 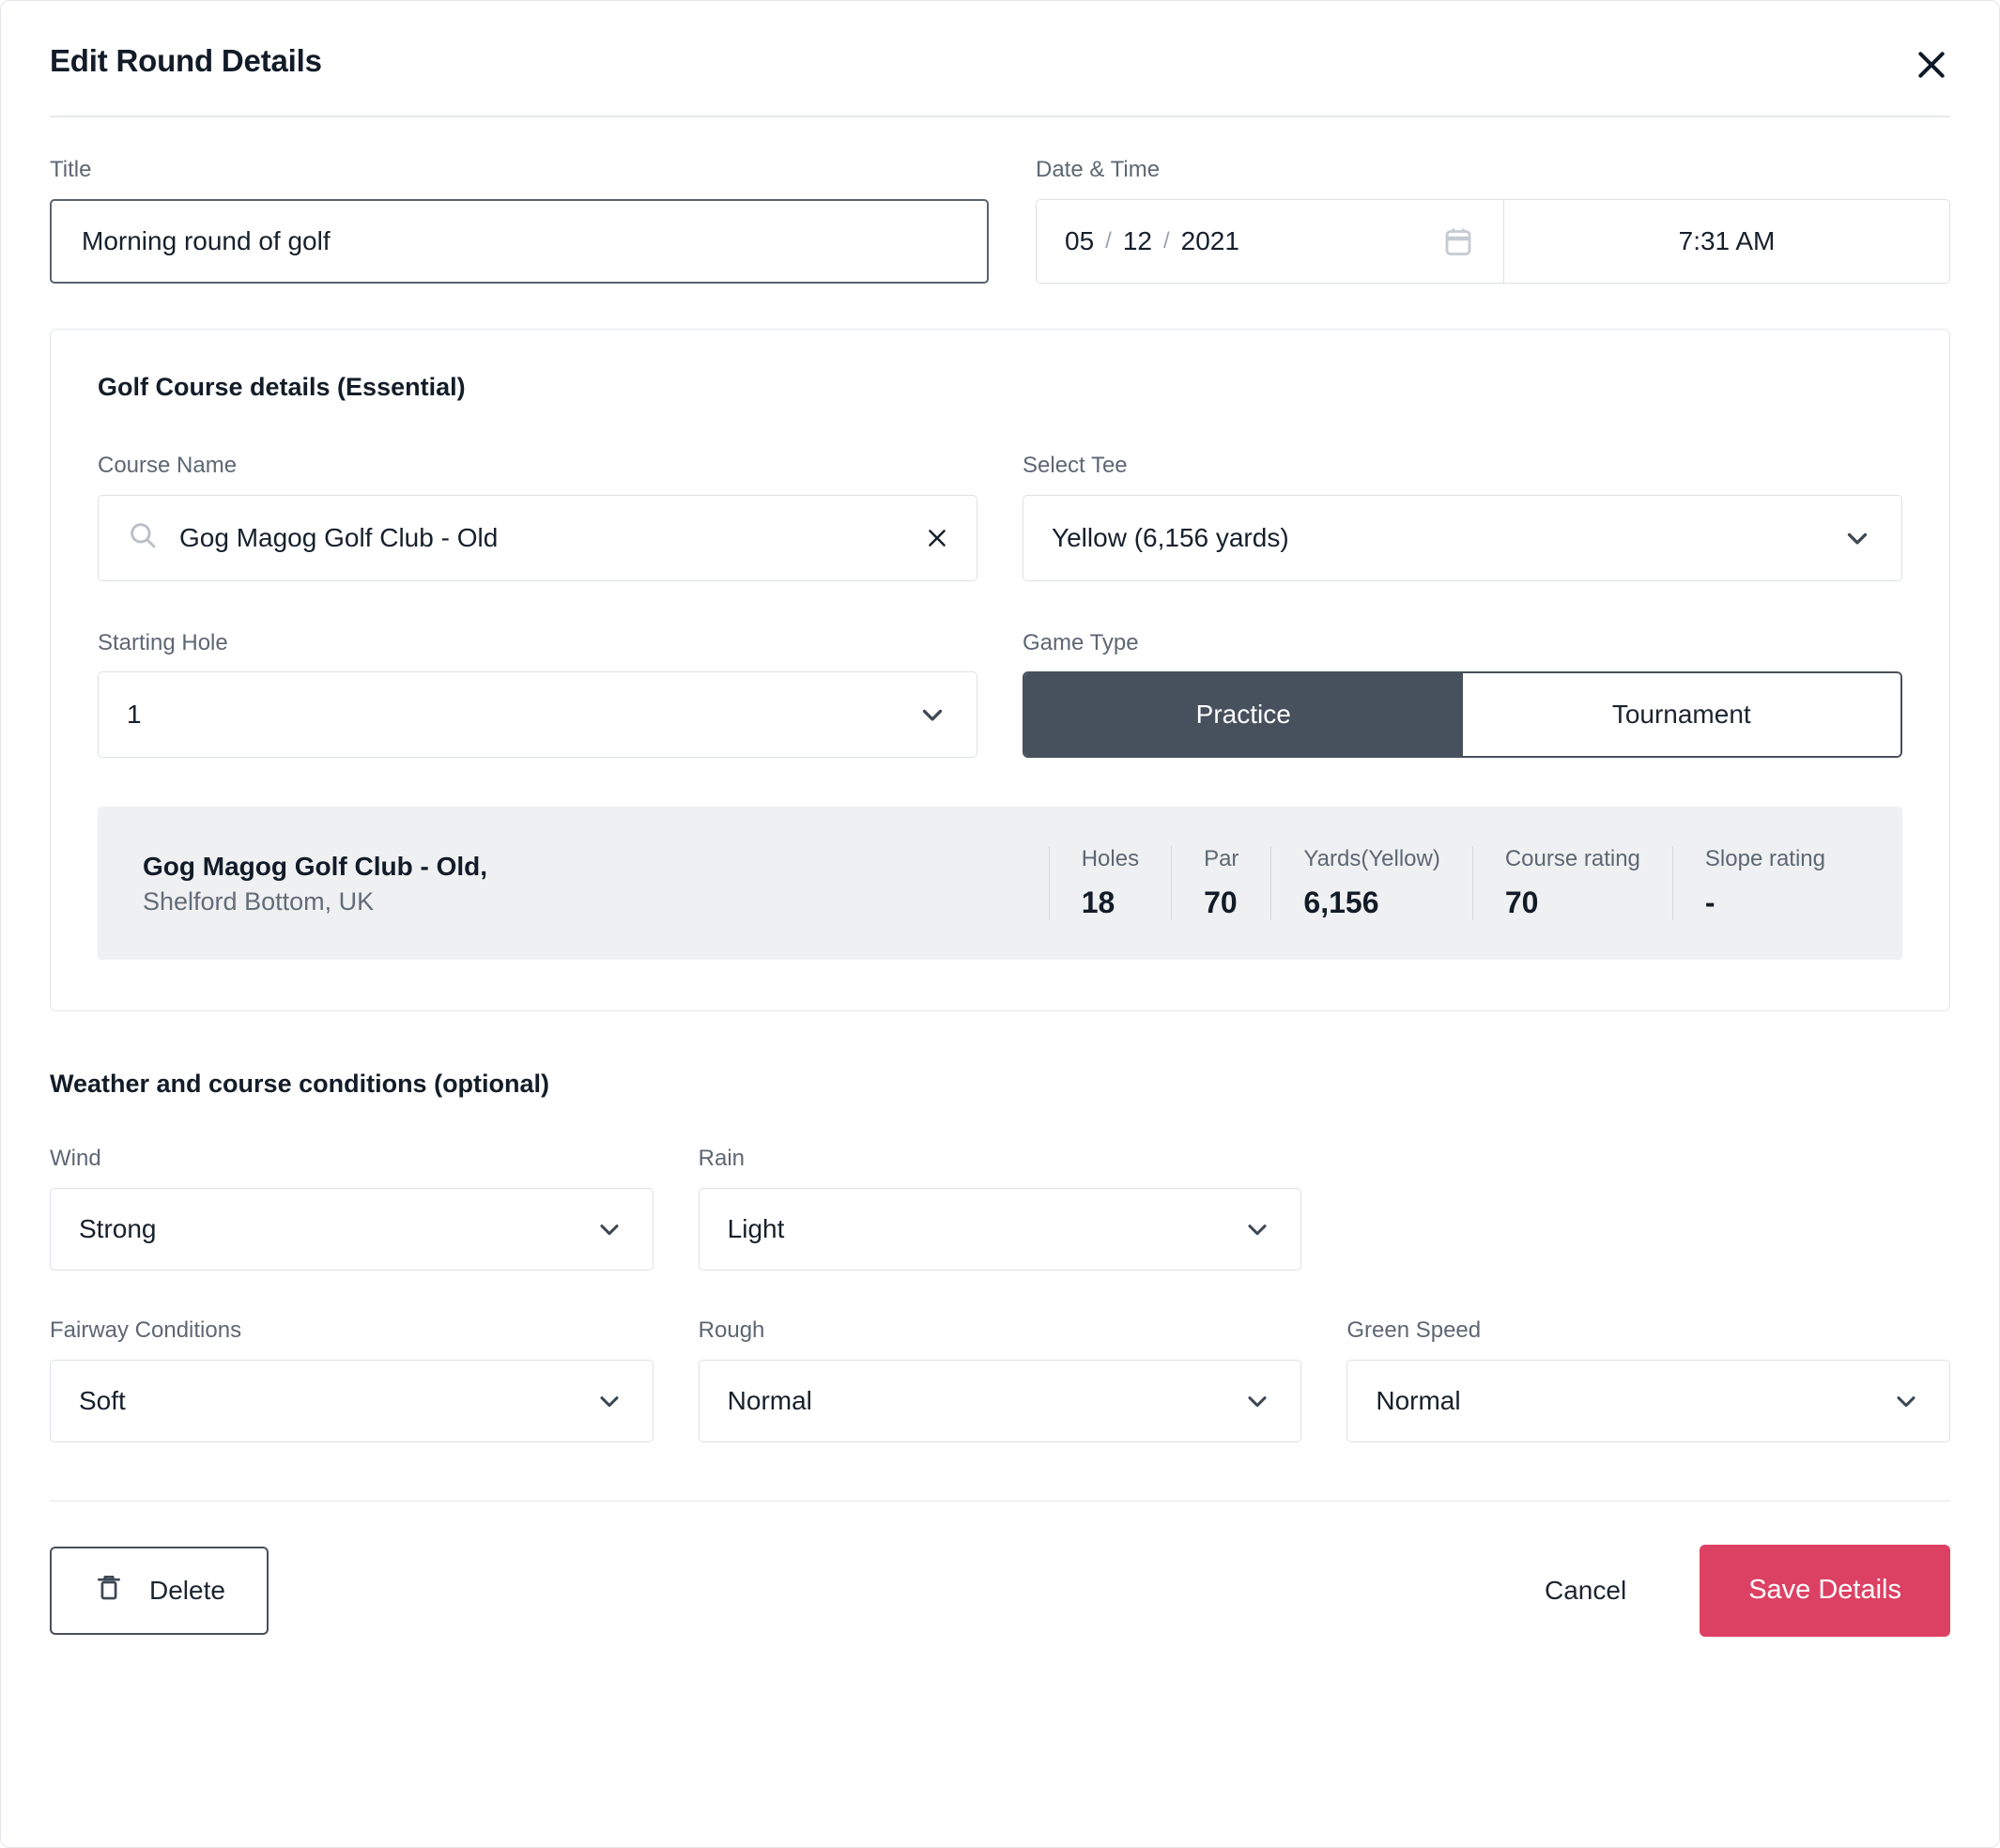 I want to click on stat-course-rating: Course rating 70, so click(x=1571, y=883).